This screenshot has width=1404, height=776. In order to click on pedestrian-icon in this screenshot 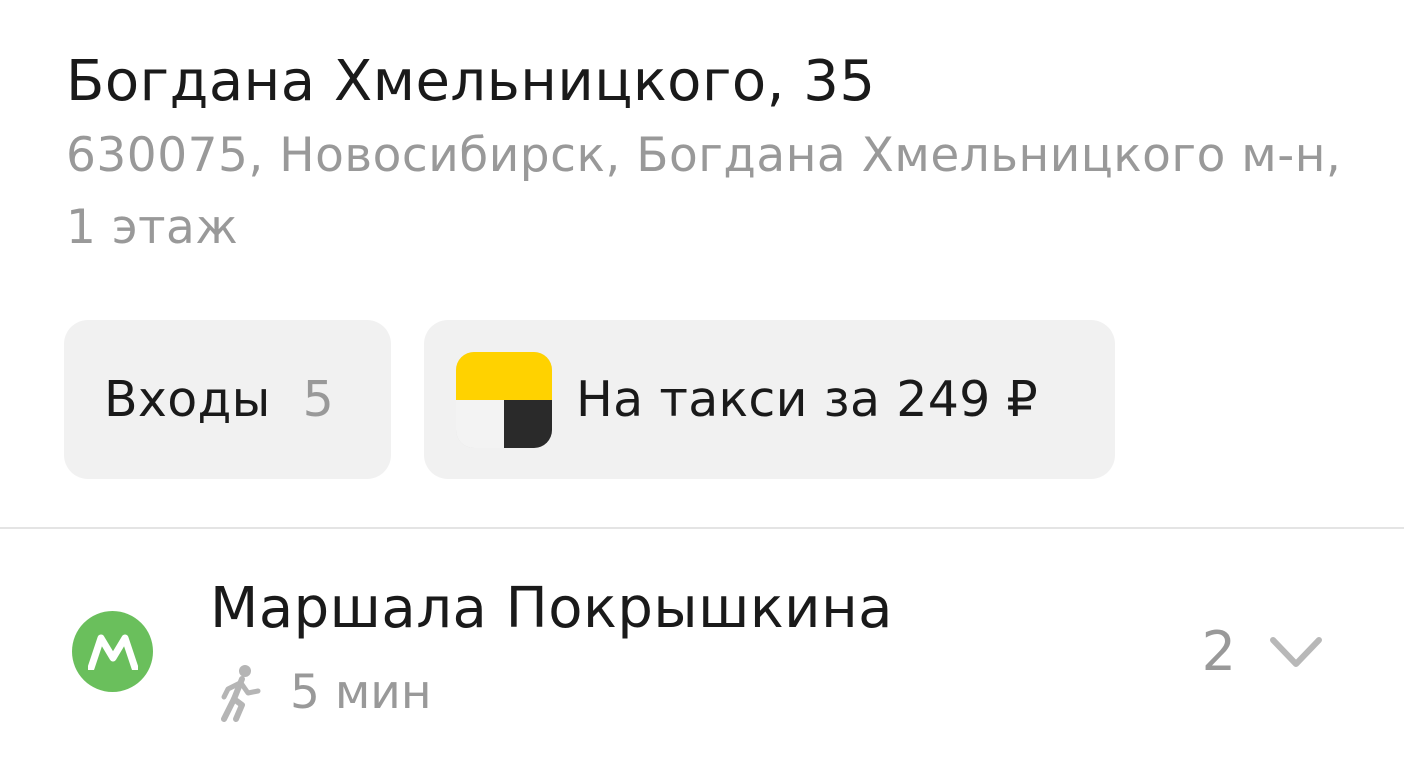, I will do `click(241, 693)`.